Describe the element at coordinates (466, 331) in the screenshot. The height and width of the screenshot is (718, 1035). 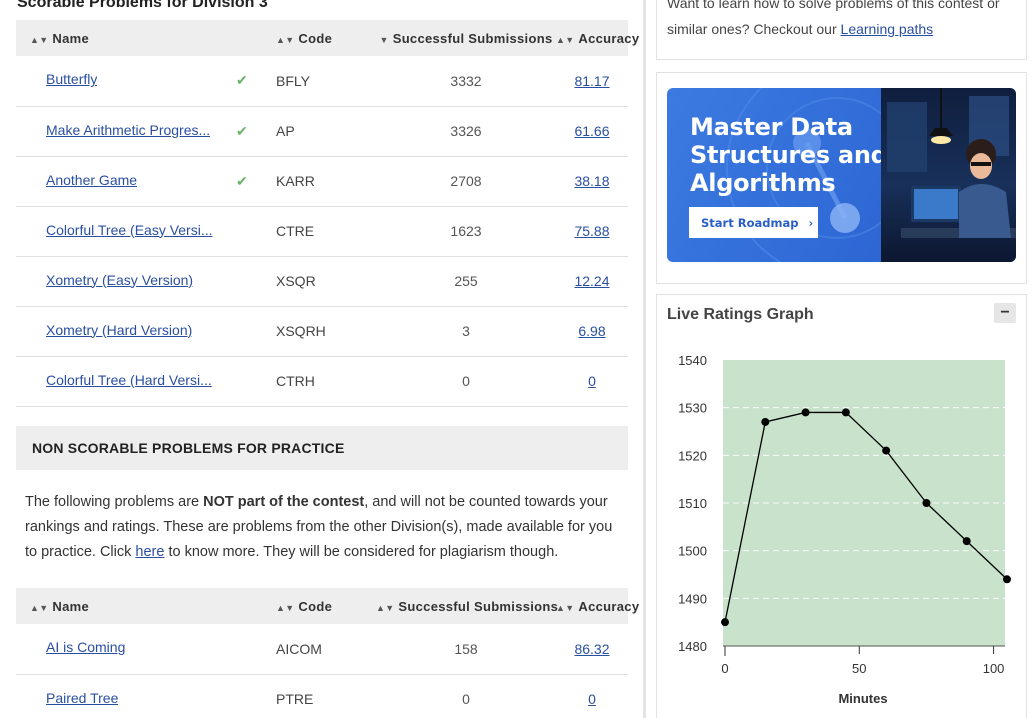
I see `successful-submissions: 3` at that location.